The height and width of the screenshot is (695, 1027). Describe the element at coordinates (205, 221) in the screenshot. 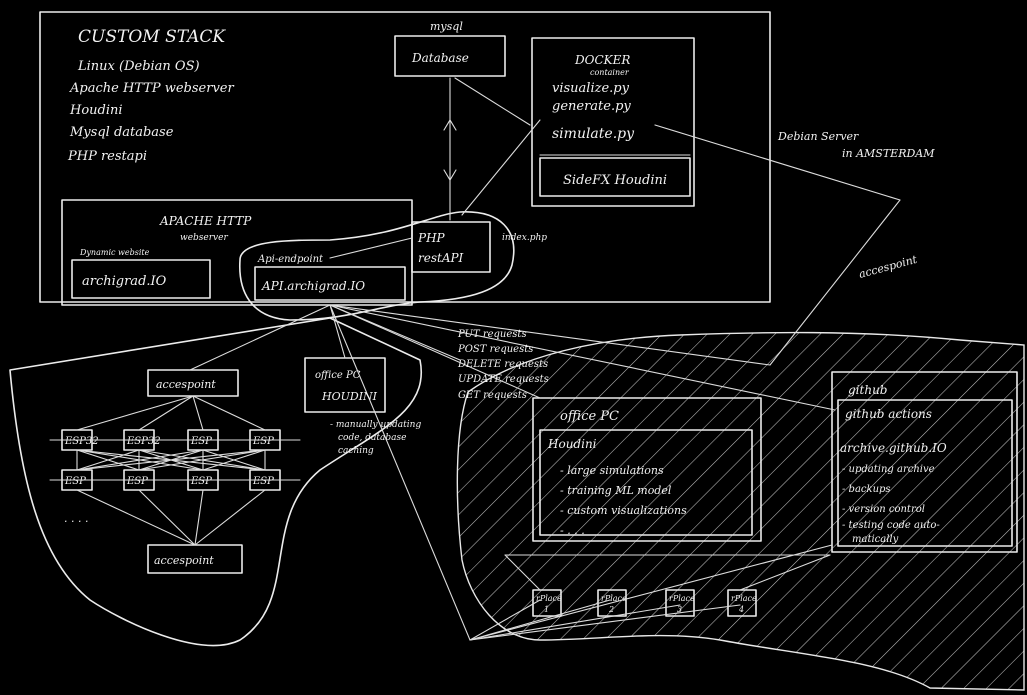

I see `apache-title: APACHE HTTP` at that location.